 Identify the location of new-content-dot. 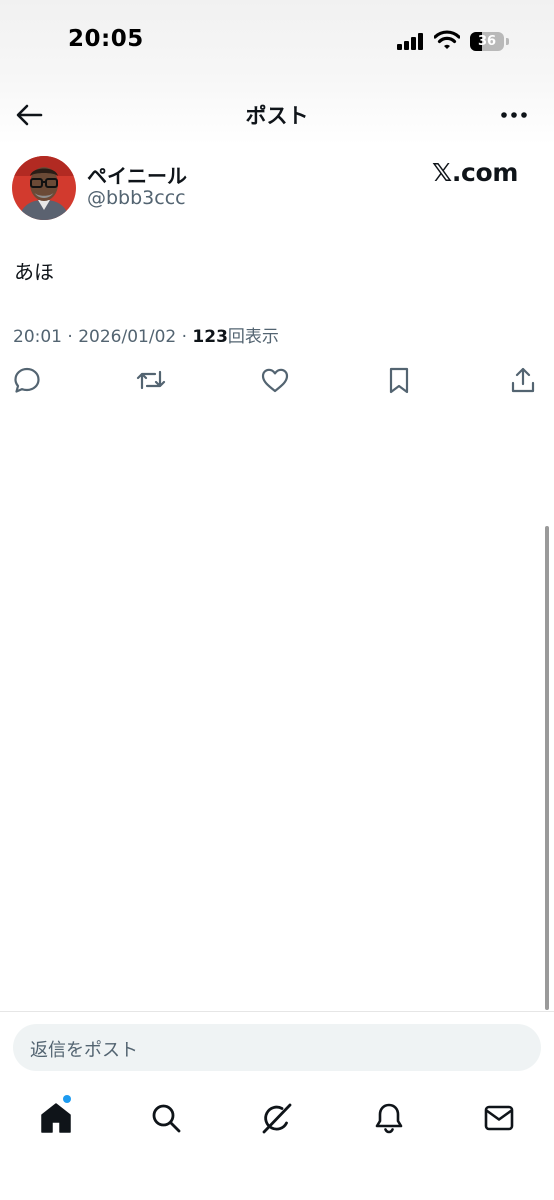
(67, 1099).